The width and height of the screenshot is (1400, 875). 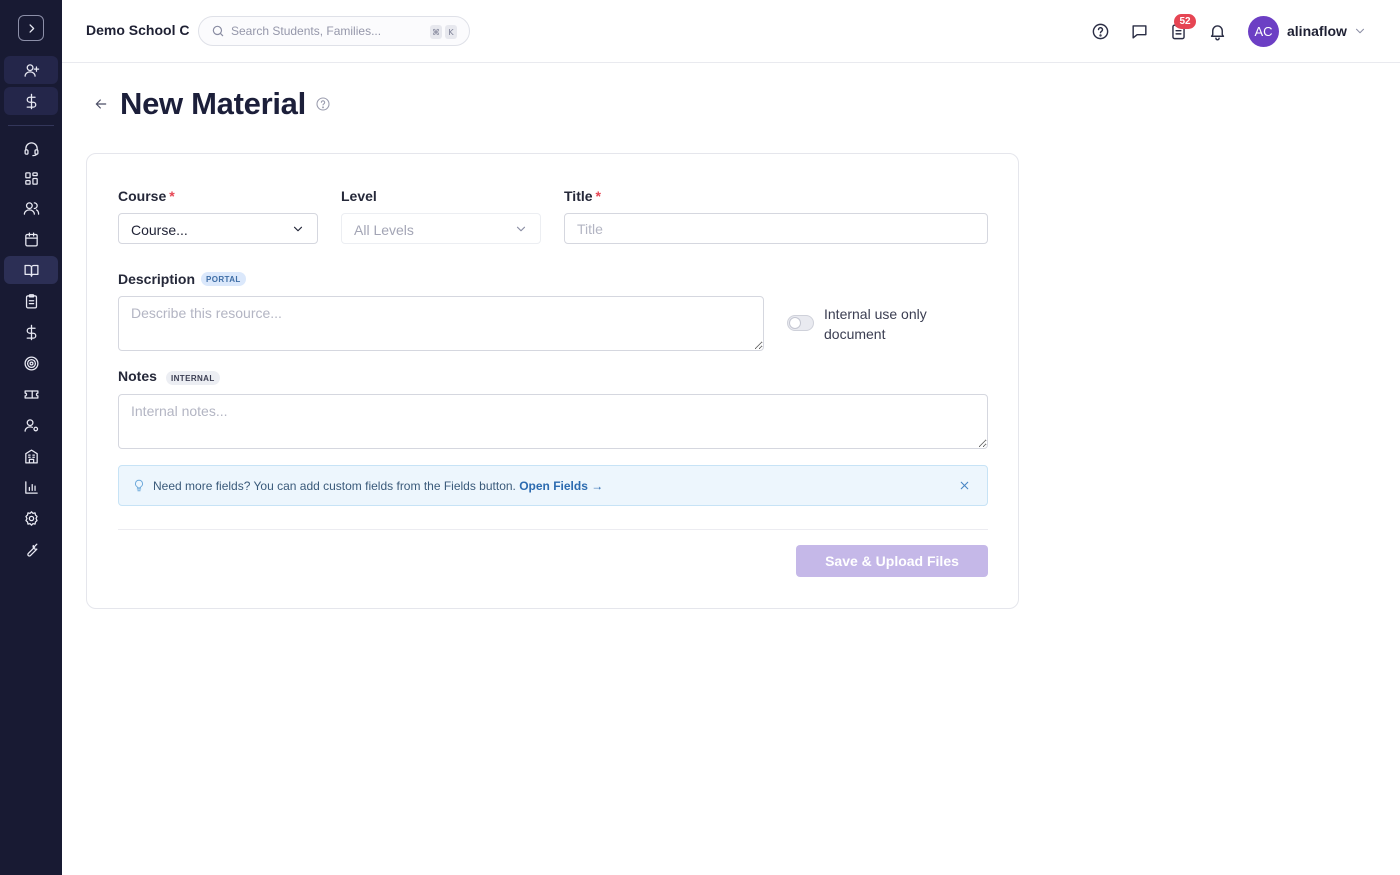 What do you see at coordinates (1185, 21) in the screenshot?
I see `tasks-count-badge: 52` at bounding box center [1185, 21].